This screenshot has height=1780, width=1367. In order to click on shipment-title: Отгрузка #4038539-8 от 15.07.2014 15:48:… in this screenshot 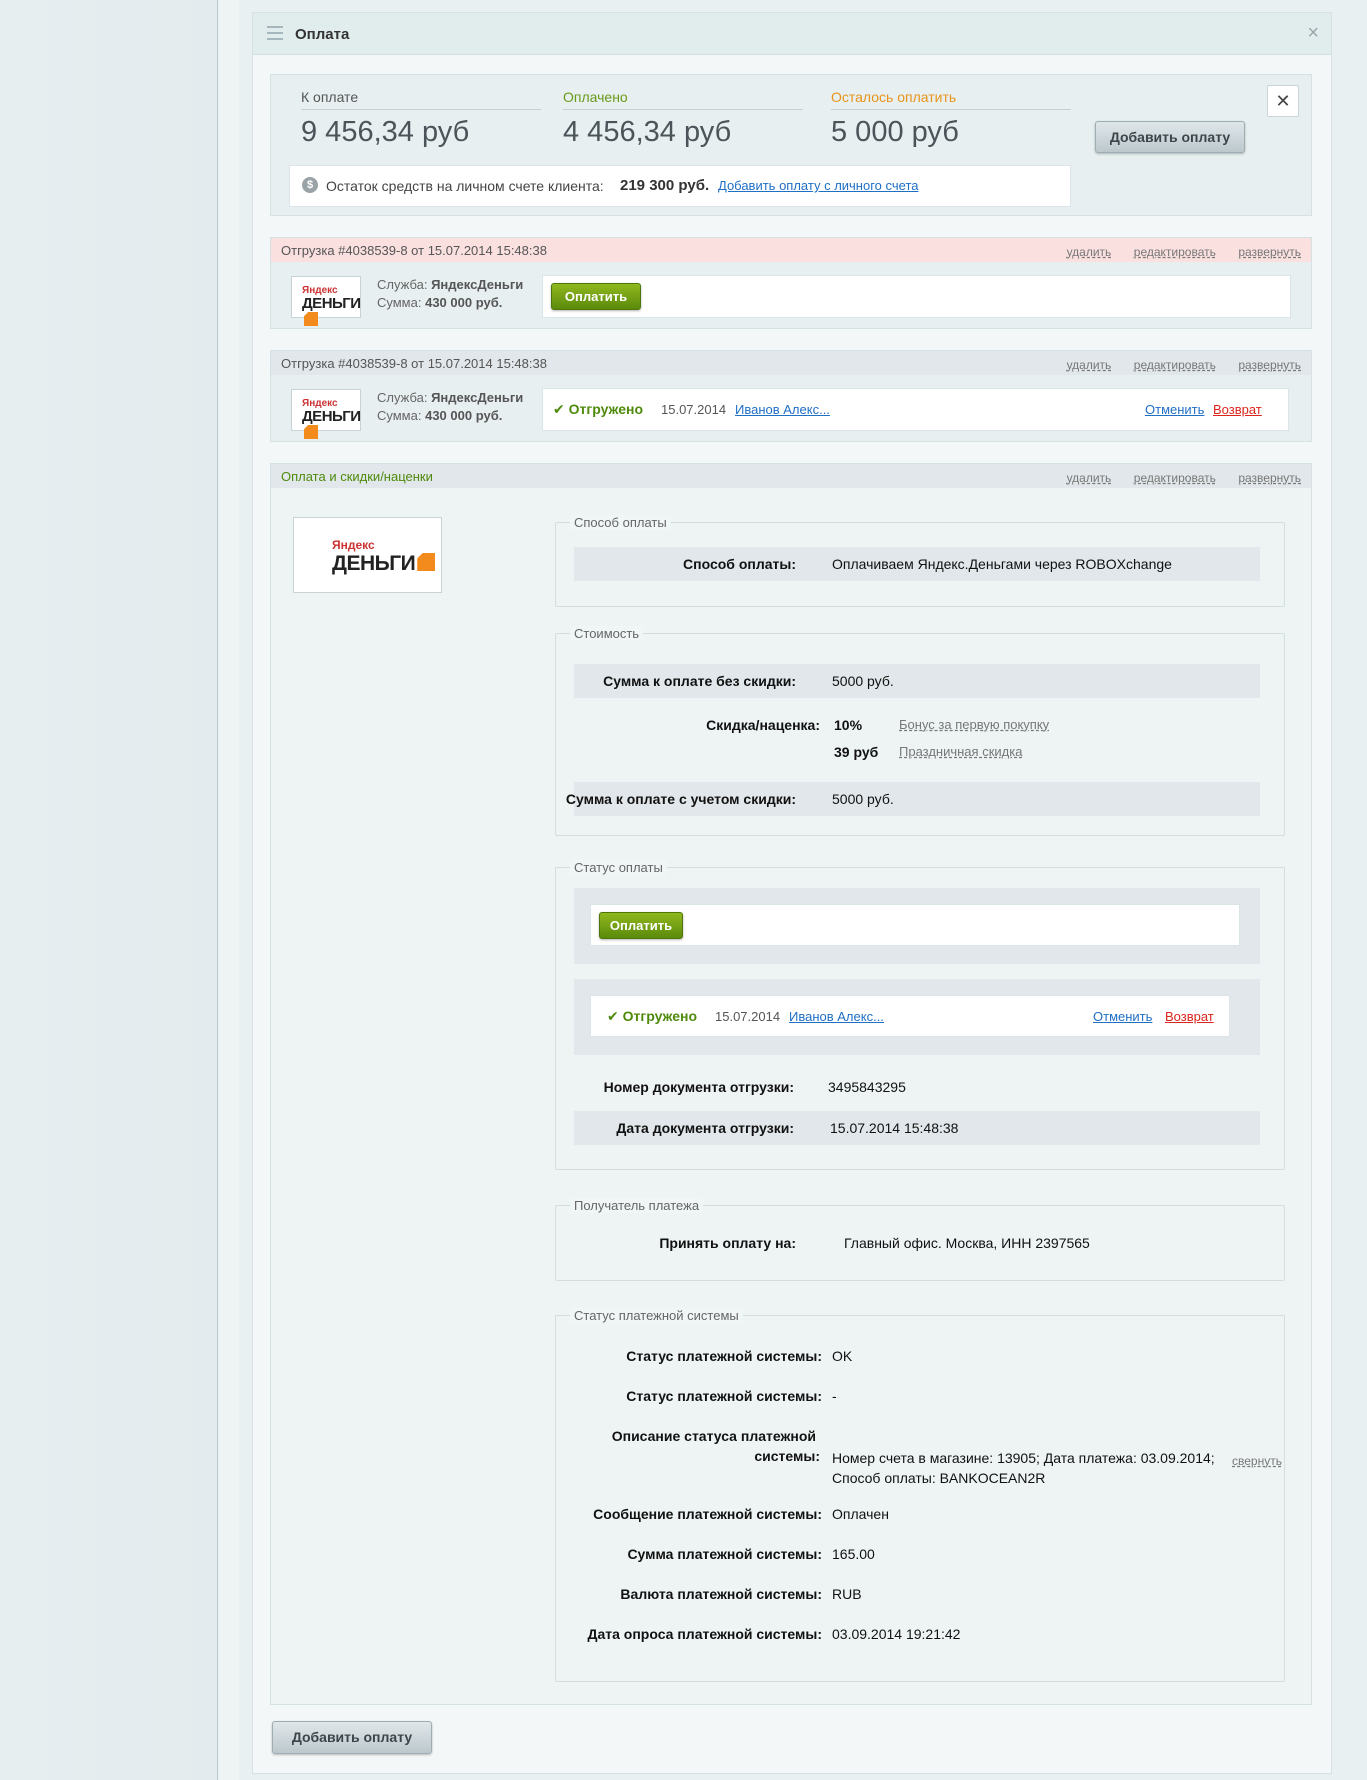, I will do `click(414, 363)`.